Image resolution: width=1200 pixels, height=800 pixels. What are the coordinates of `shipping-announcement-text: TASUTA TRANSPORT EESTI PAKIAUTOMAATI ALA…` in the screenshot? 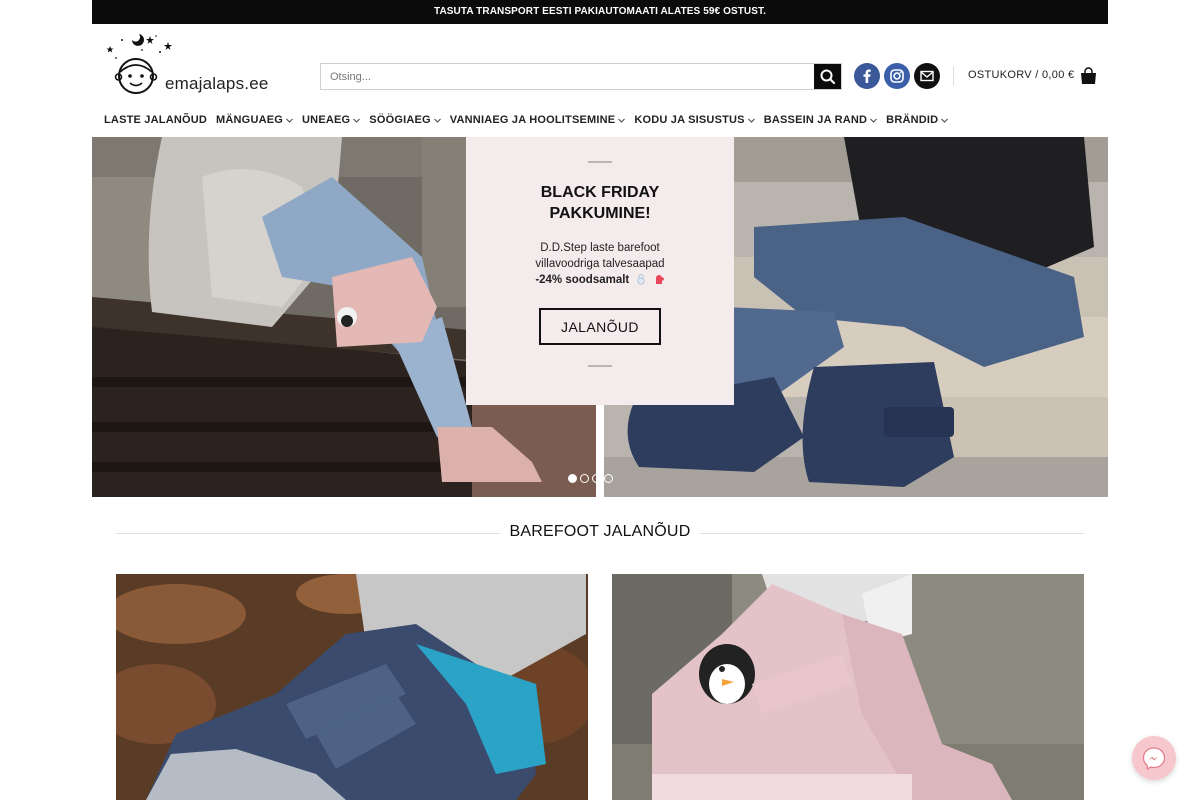 It's located at (600, 11).